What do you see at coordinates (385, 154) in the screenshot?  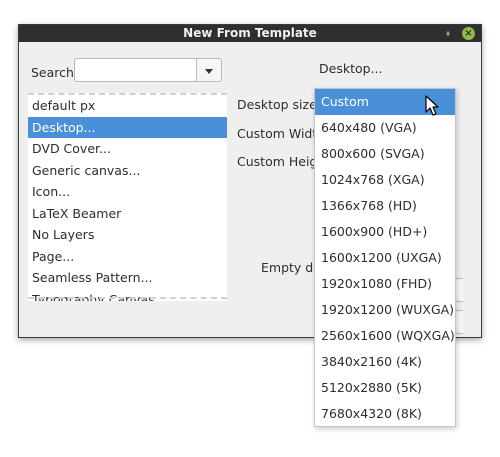 I see `dropdown-option: 800x600 (SVGA)` at bounding box center [385, 154].